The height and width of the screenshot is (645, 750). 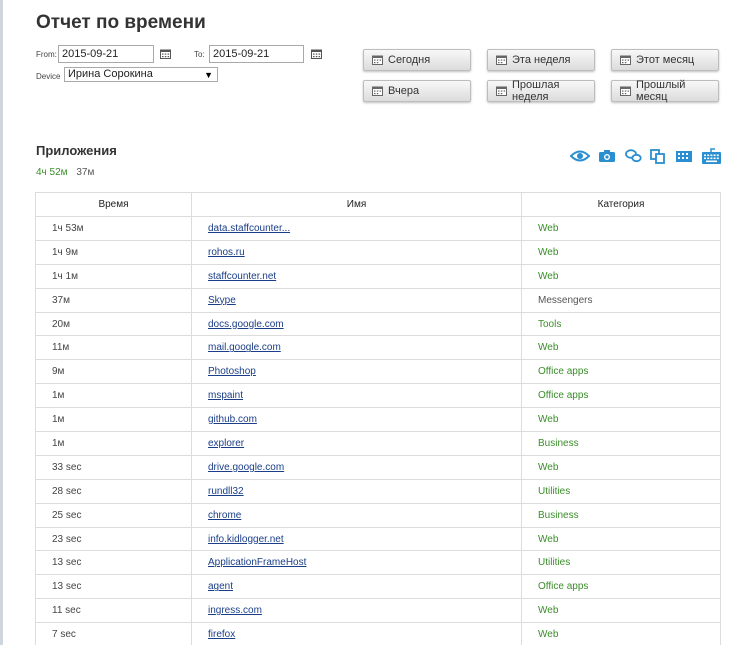 I want to click on column-header-category: Категория, so click(x=621, y=204).